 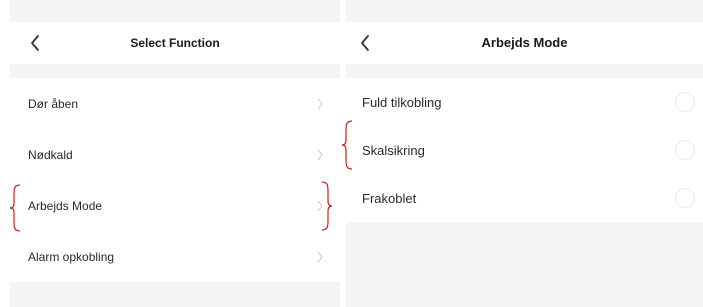 What do you see at coordinates (327, 206) in the screenshot?
I see `right-brace-annotation-icon` at bounding box center [327, 206].